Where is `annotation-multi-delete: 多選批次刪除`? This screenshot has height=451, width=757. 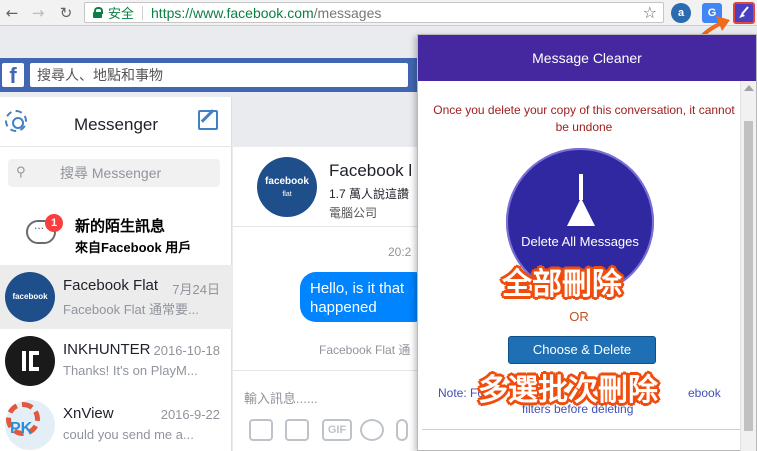 annotation-multi-delete: 多選批次刪除 is located at coordinates (568, 390).